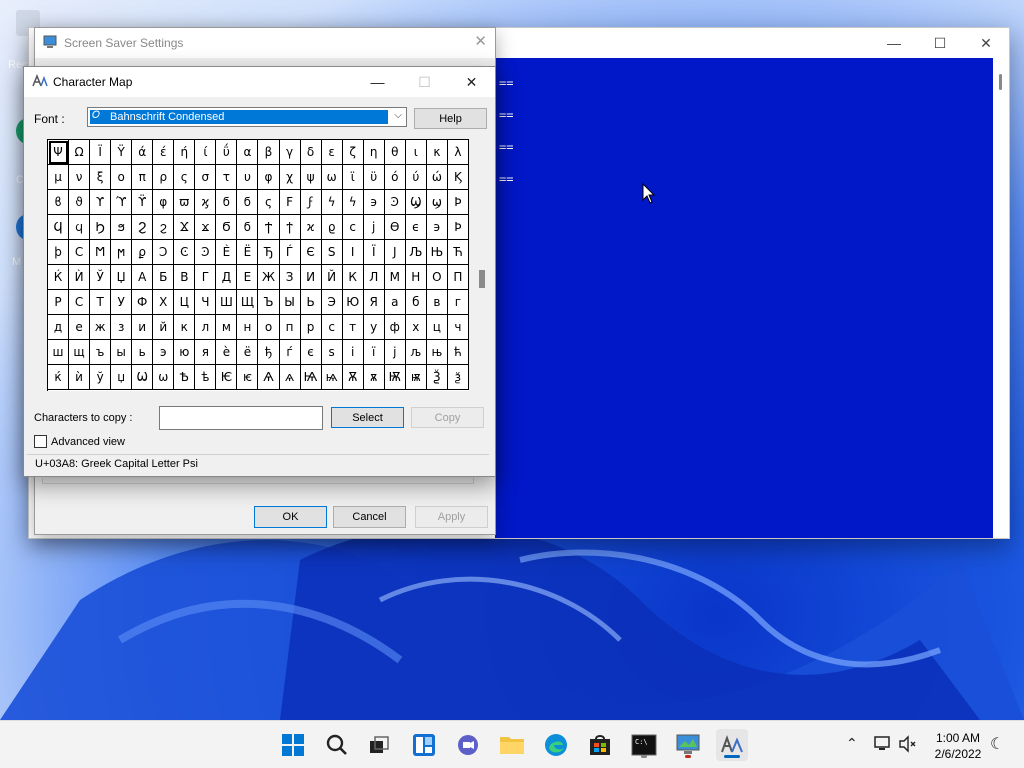 This screenshot has width=1024, height=768. I want to click on character-cell: Ϋ, so click(122, 152).